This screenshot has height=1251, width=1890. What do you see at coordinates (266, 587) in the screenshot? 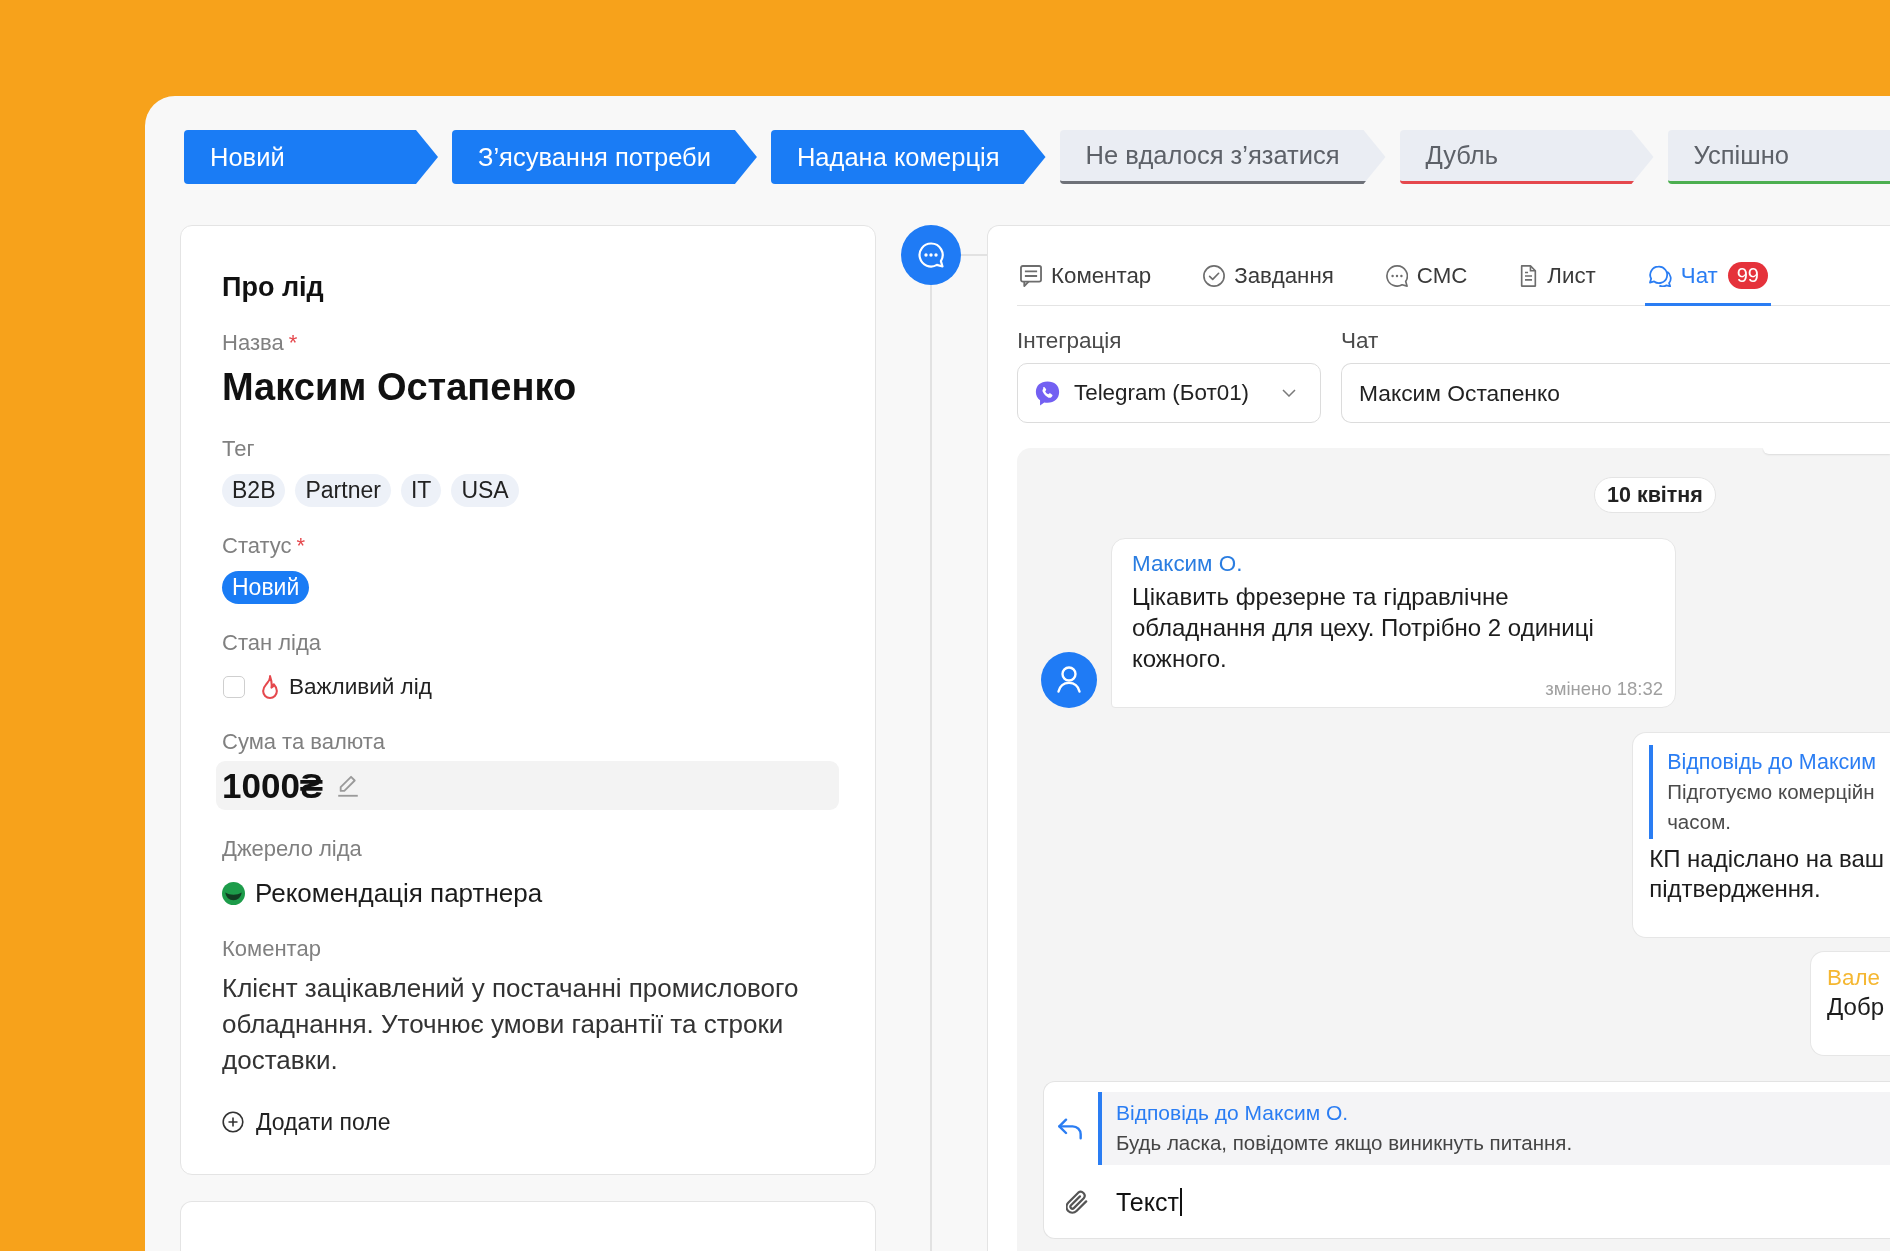
I see `status-tag: Новий` at bounding box center [266, 587].